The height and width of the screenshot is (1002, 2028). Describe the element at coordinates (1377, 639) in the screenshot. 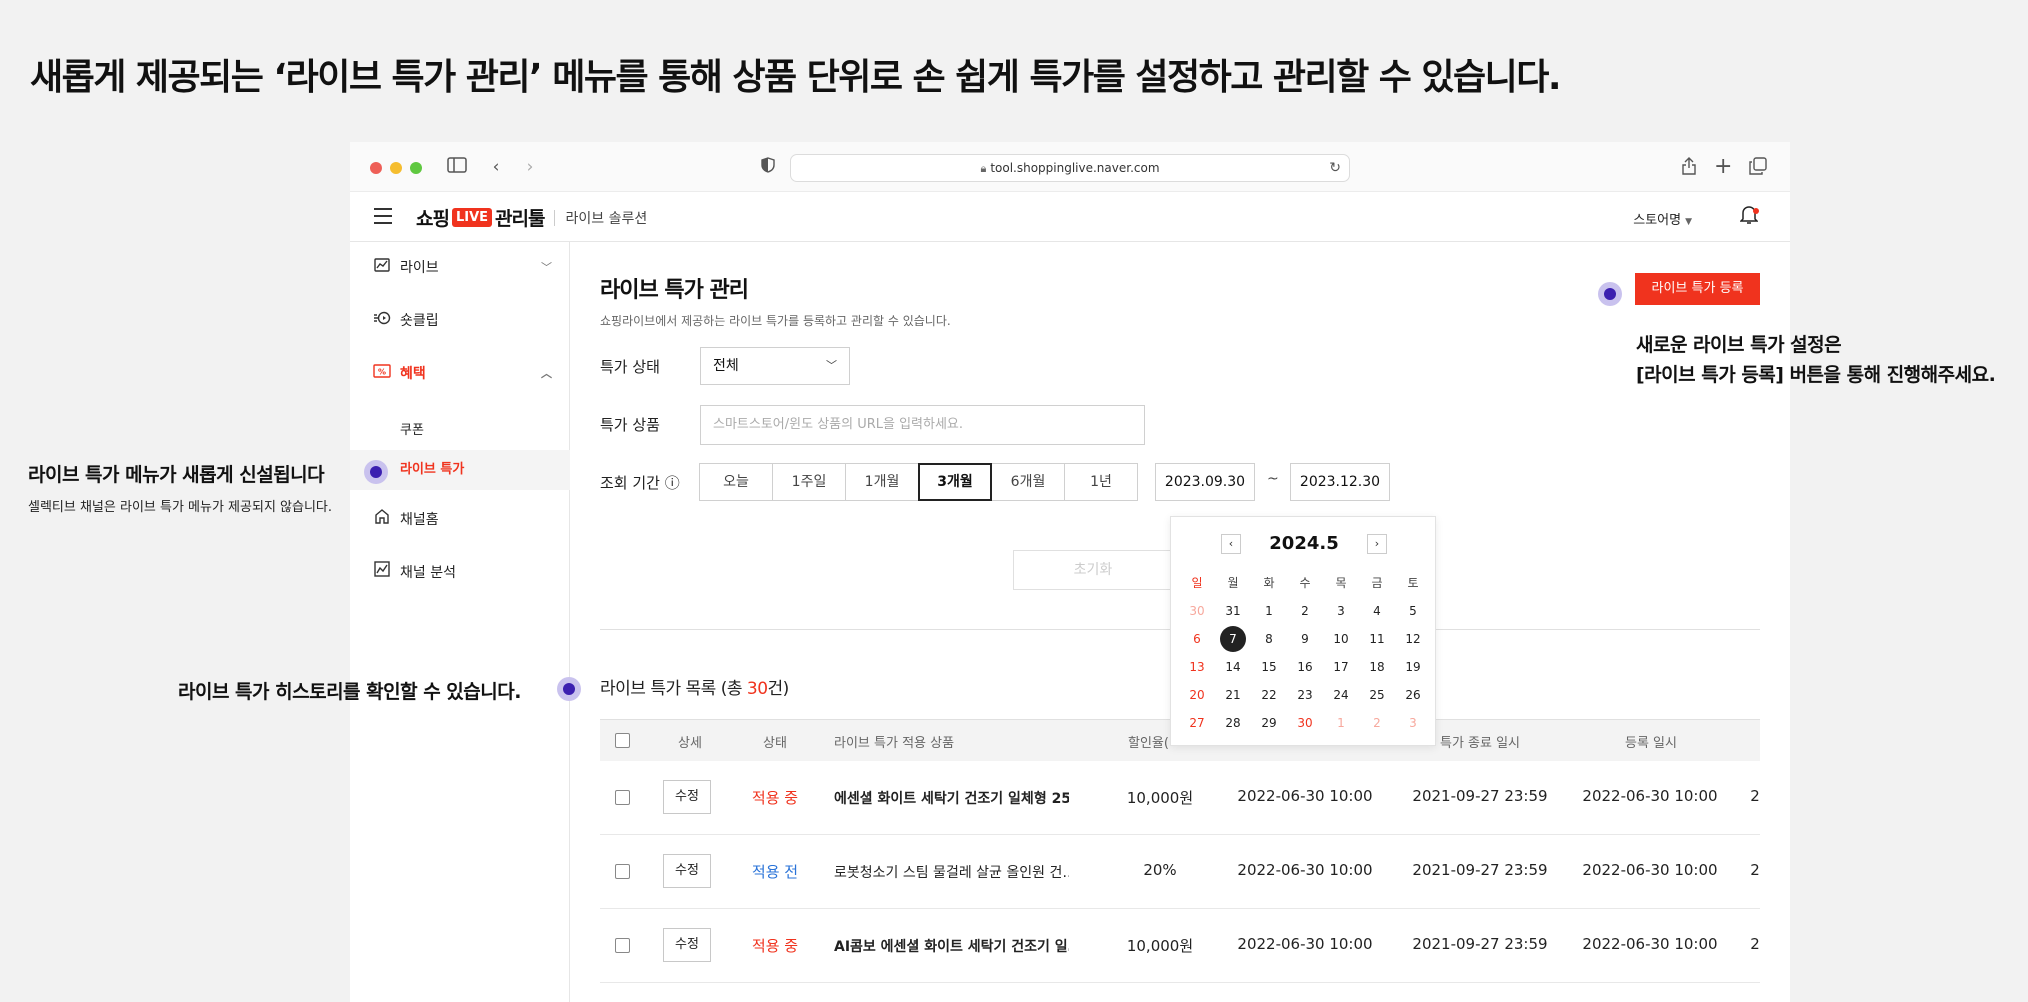

I see `calendar-day: 11` at that location.